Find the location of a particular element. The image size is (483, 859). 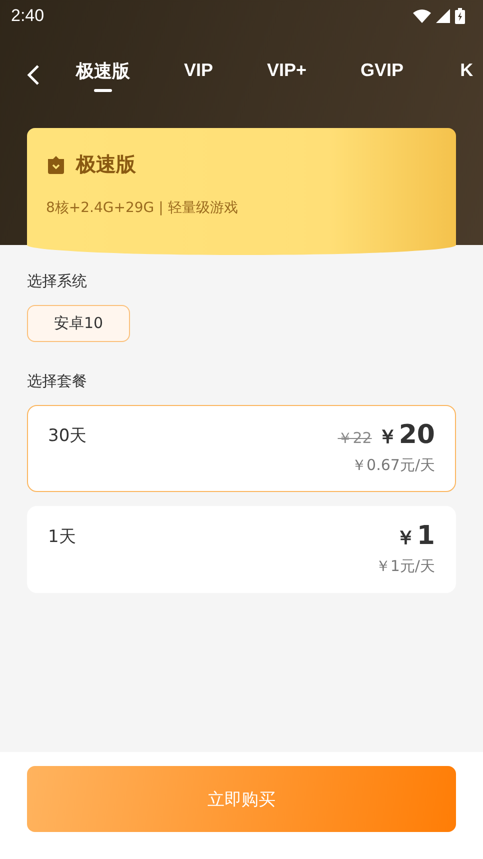

plan-duration: 1天 is located at coordinates (62, 537).